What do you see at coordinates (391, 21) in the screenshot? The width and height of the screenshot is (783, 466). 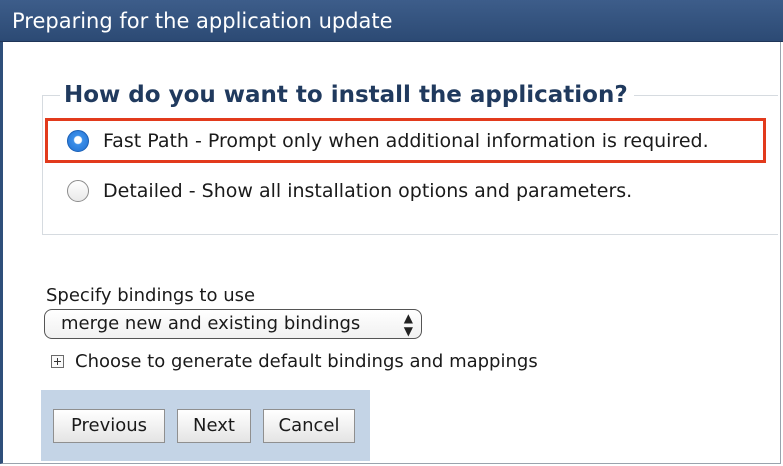 I see `dialog-title: Preparing for the application update` at bounding box center [391, 21].